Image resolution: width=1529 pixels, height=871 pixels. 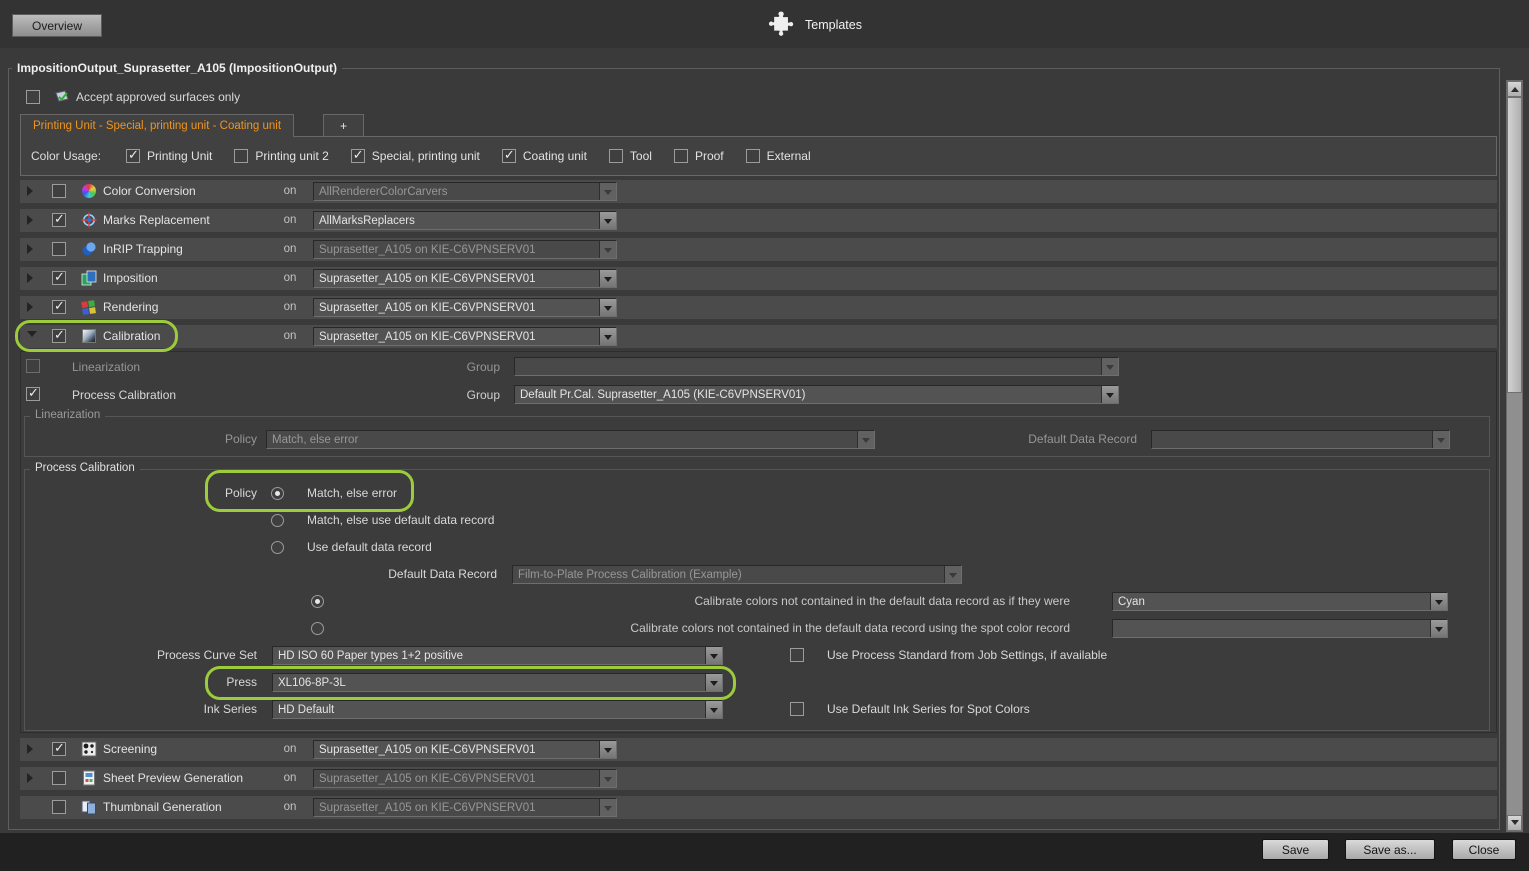 I want to click on rendering-target-select: Suprasetter_A105 on KIE-C6VPNSERV01, so click(x=465, y=307).